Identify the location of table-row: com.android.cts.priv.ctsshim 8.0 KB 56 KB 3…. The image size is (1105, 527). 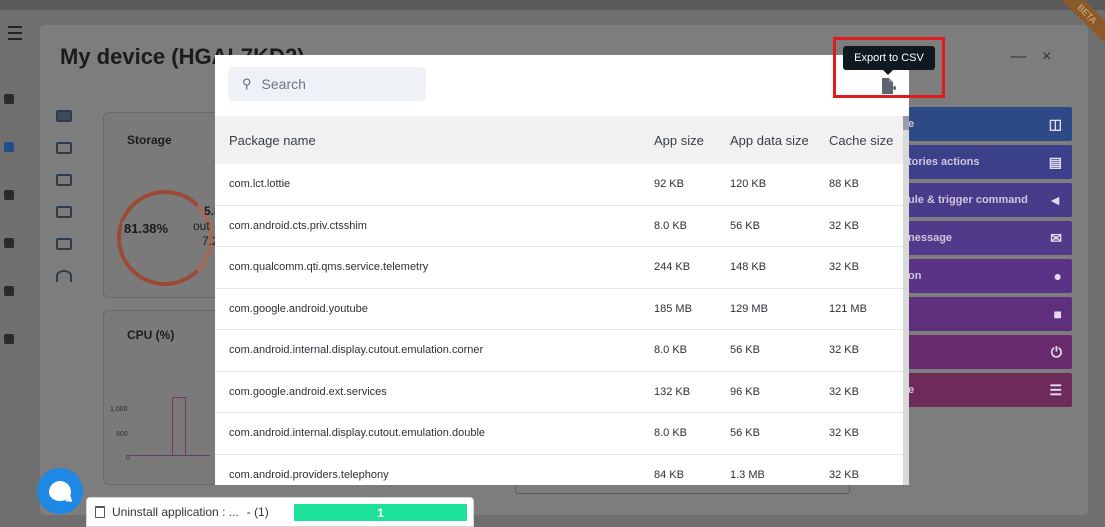
(559, 226).